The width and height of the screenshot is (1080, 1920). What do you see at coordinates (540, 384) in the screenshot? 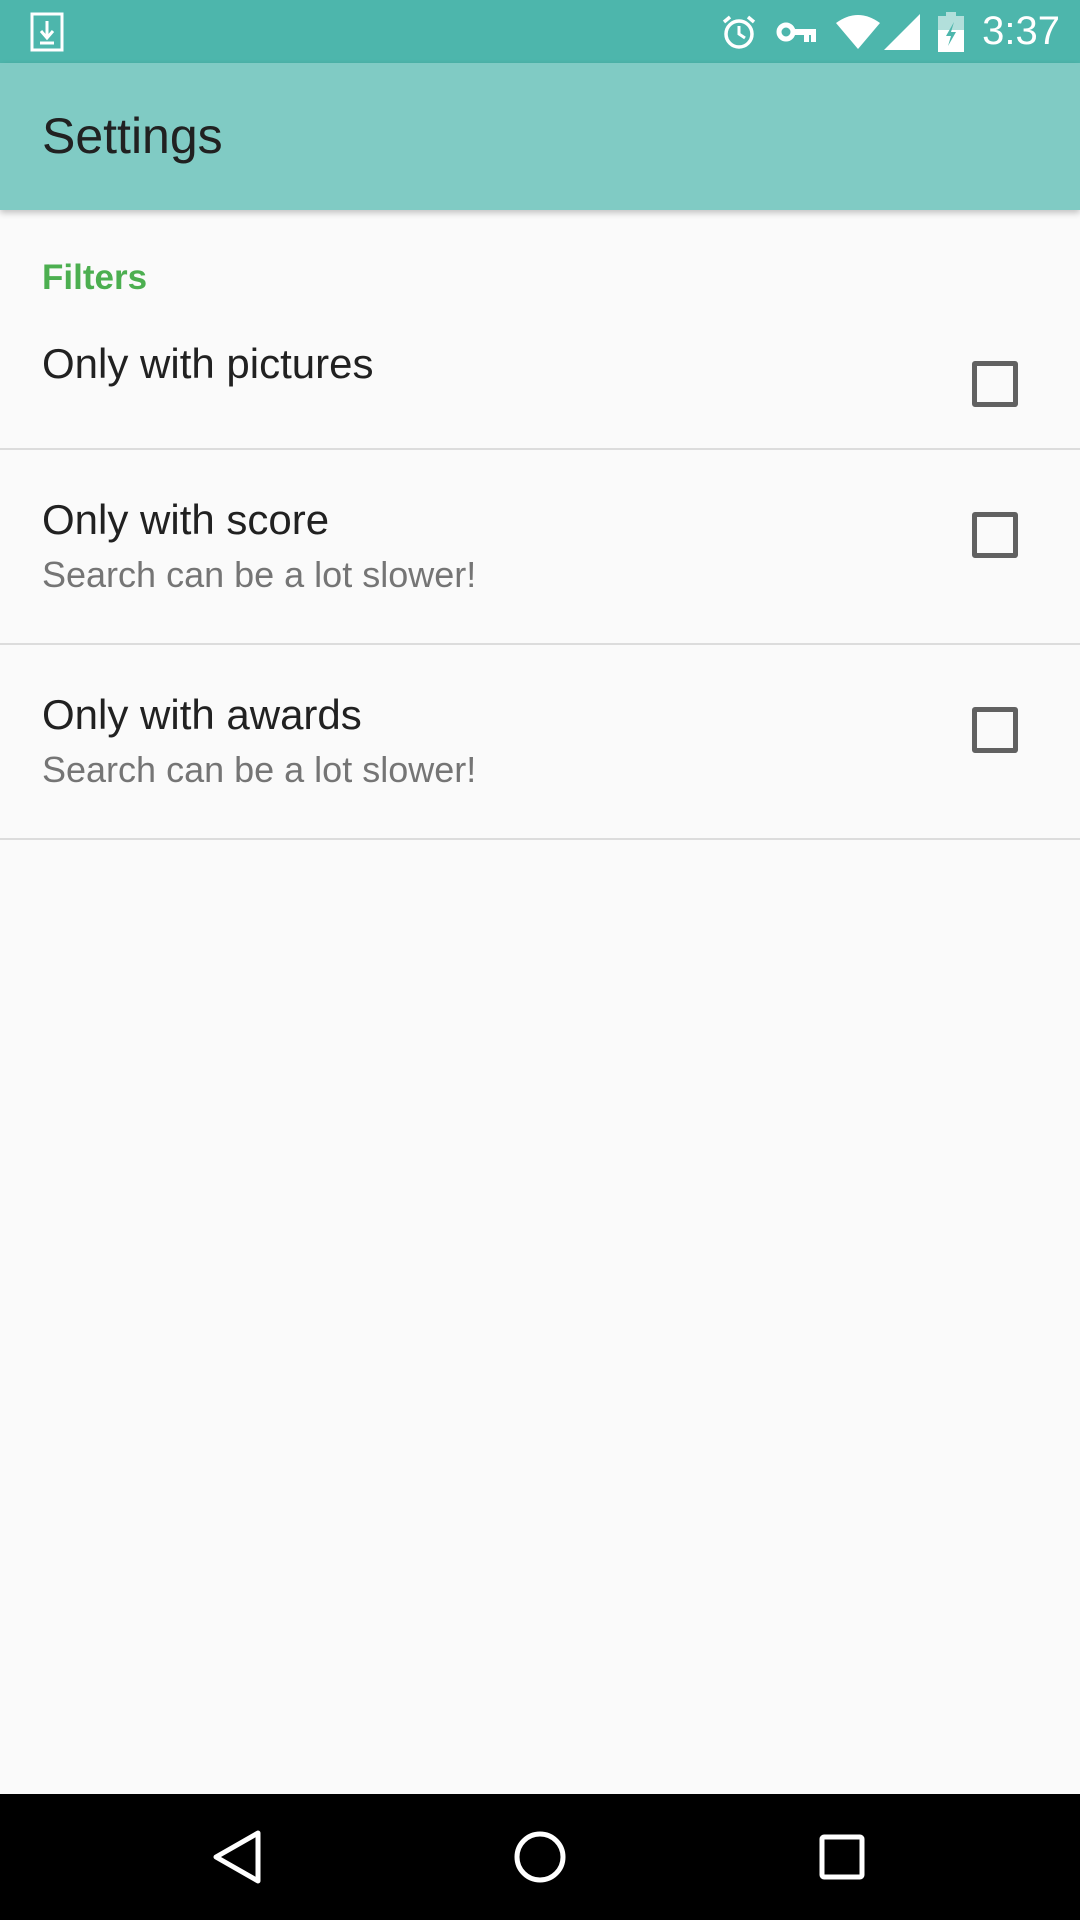
I see `pref-only-with-pictures: Only with pictures` at bounding box center [540, 384].